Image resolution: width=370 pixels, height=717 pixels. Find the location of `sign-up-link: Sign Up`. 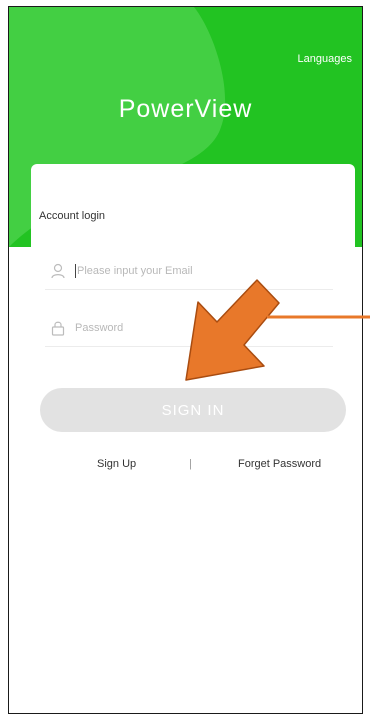

sign-up-link: Sign Up is located at coordinates (116, 464).